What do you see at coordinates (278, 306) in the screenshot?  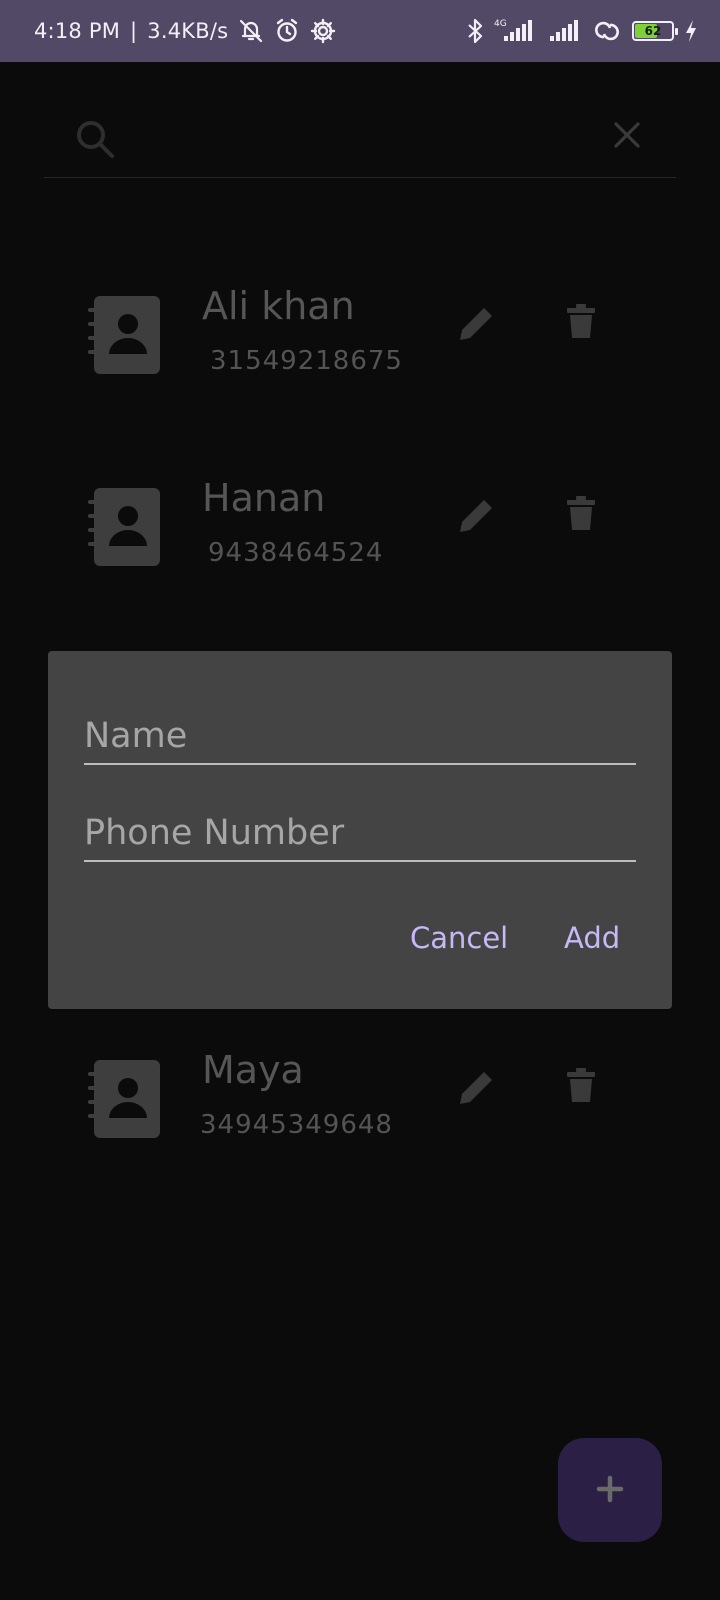 I see `contact-name: Ali khan` at bounding box center [278, 306].